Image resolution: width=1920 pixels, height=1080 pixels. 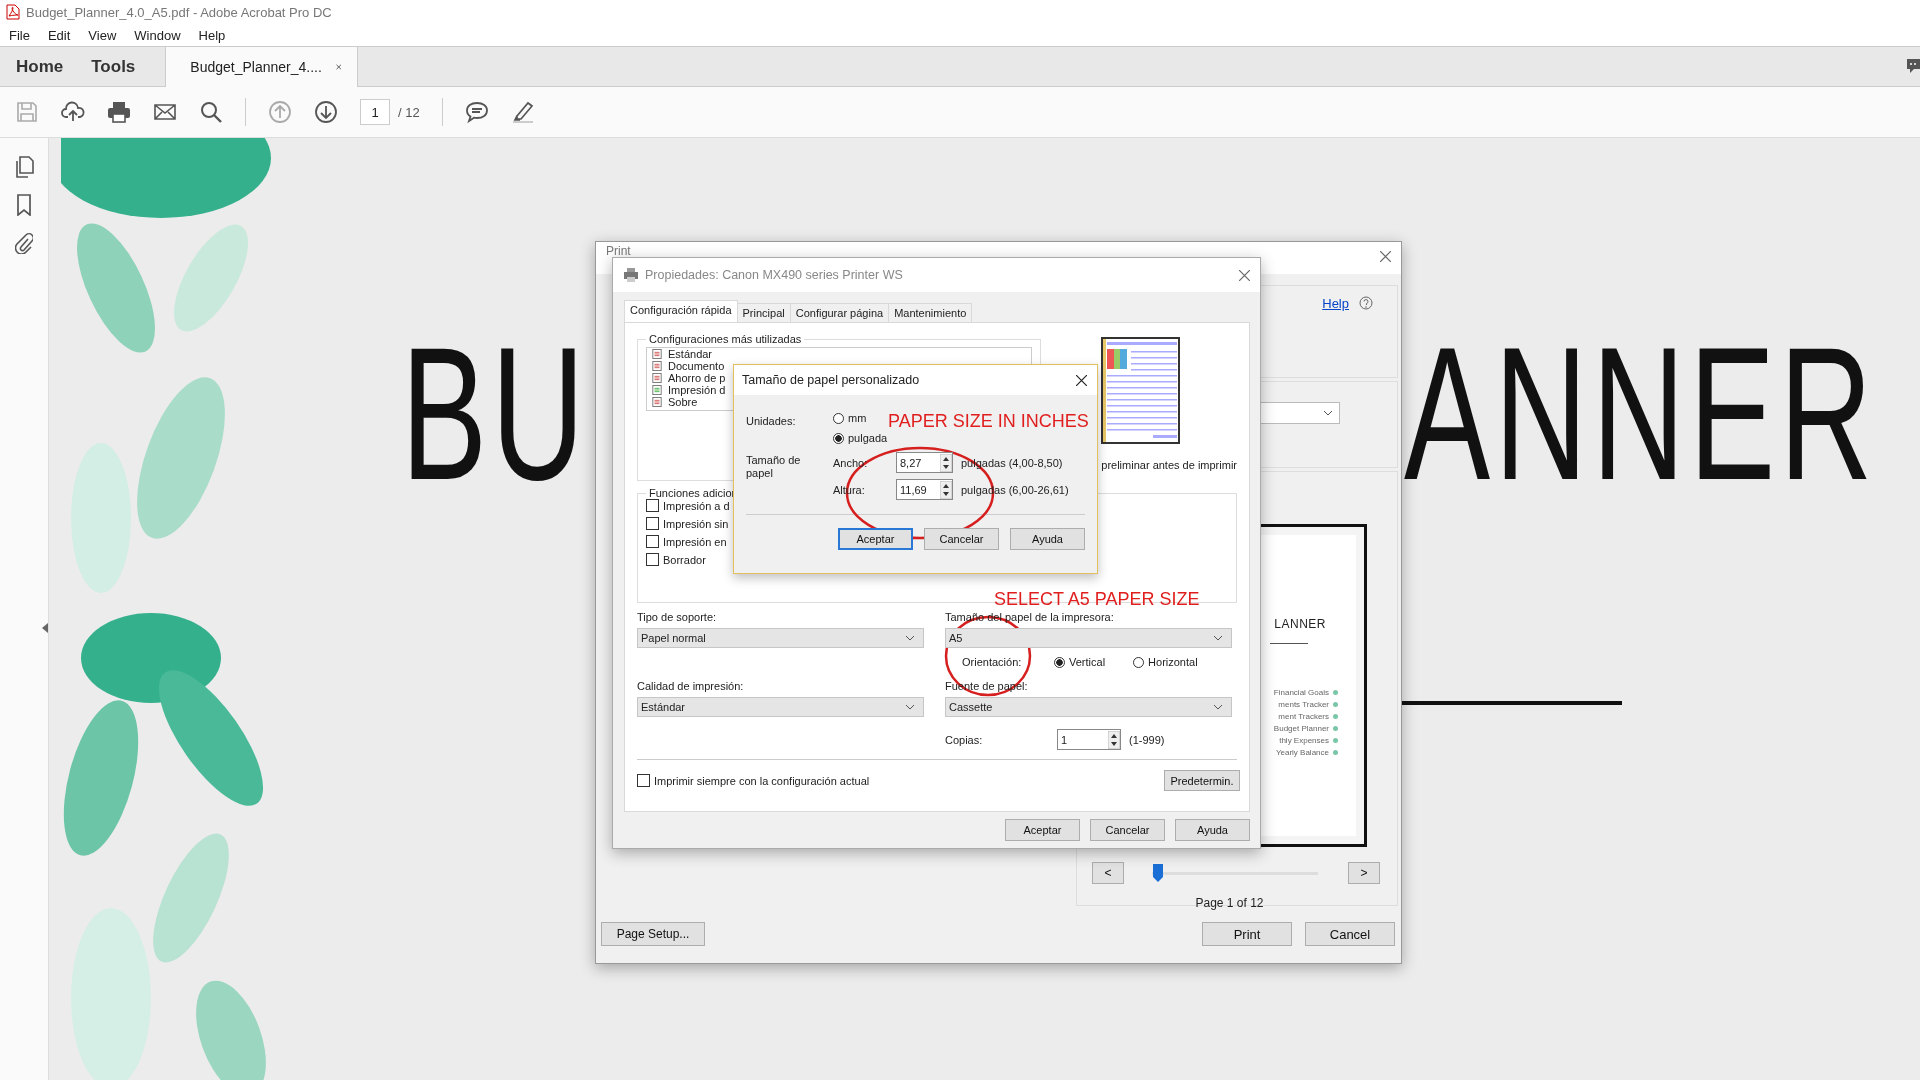 What do you see at coordinates (1173, 662) in the screenshot?
I see `radio-label: Horizontal` at bounding box center [1173, 662].